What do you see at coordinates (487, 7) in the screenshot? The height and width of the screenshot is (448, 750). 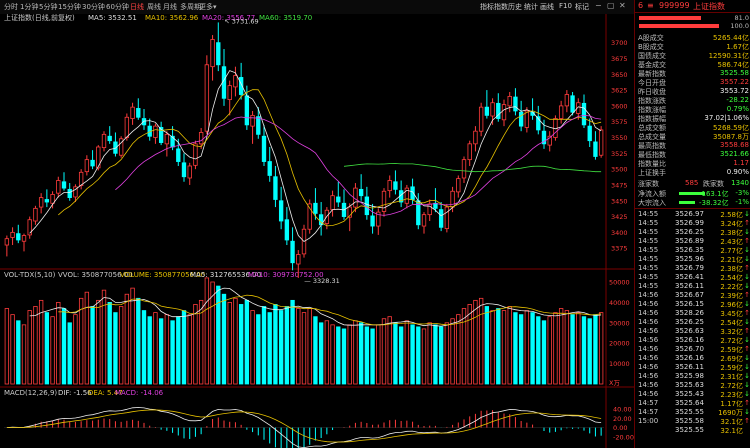 I see `menu-0: 指标` at bounding box center [487, 7].